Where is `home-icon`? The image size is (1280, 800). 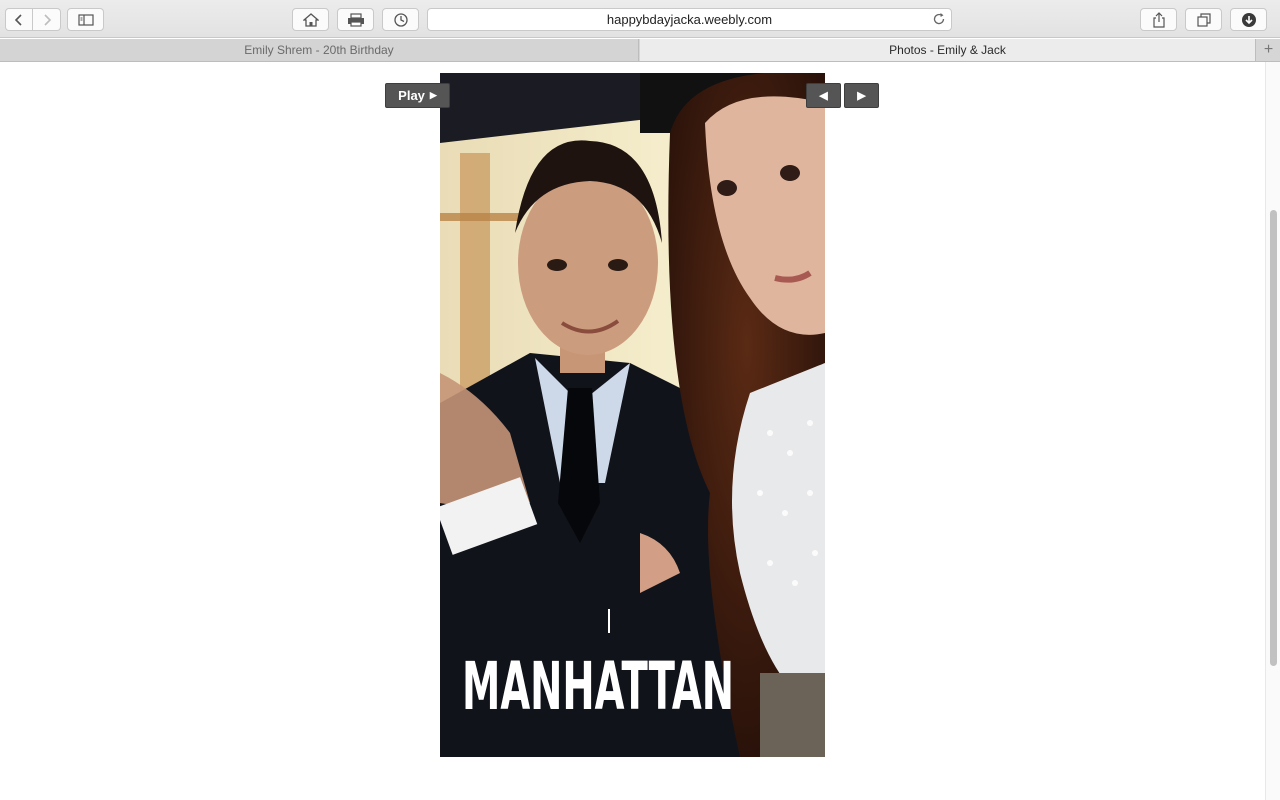
home-icon is located at coordinates (310, 19).